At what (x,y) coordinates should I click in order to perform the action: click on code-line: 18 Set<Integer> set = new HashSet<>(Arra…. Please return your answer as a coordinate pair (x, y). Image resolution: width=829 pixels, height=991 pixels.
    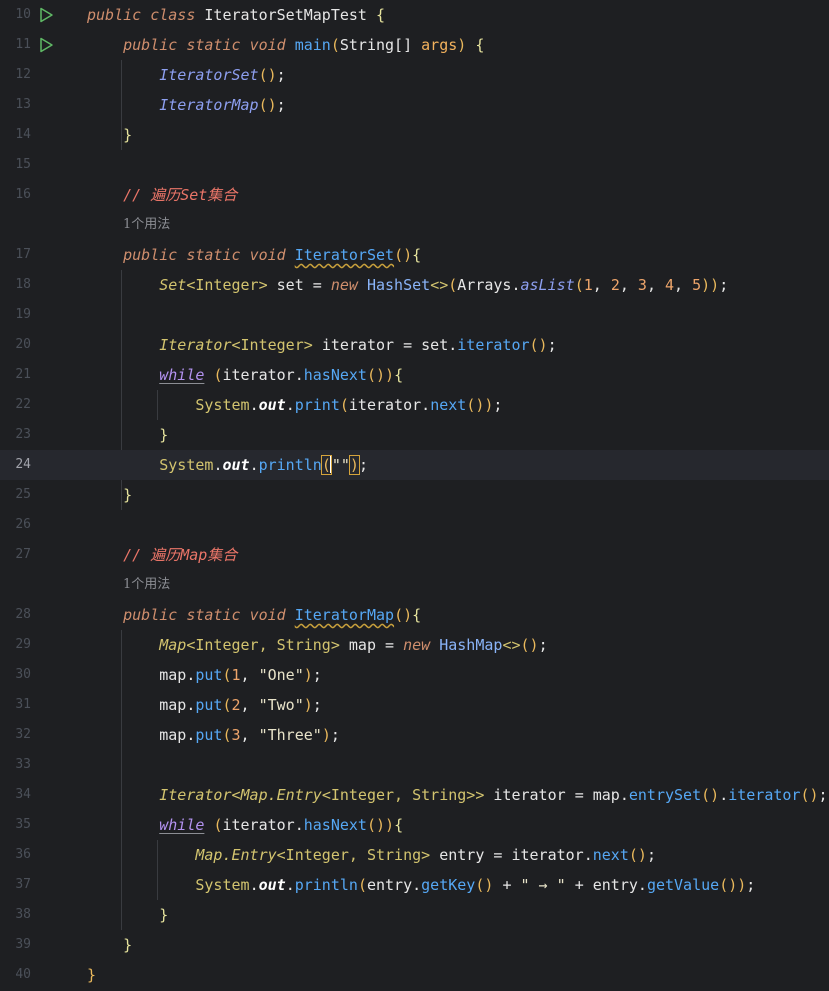
    Looking at the image, I should click on (414, 285).